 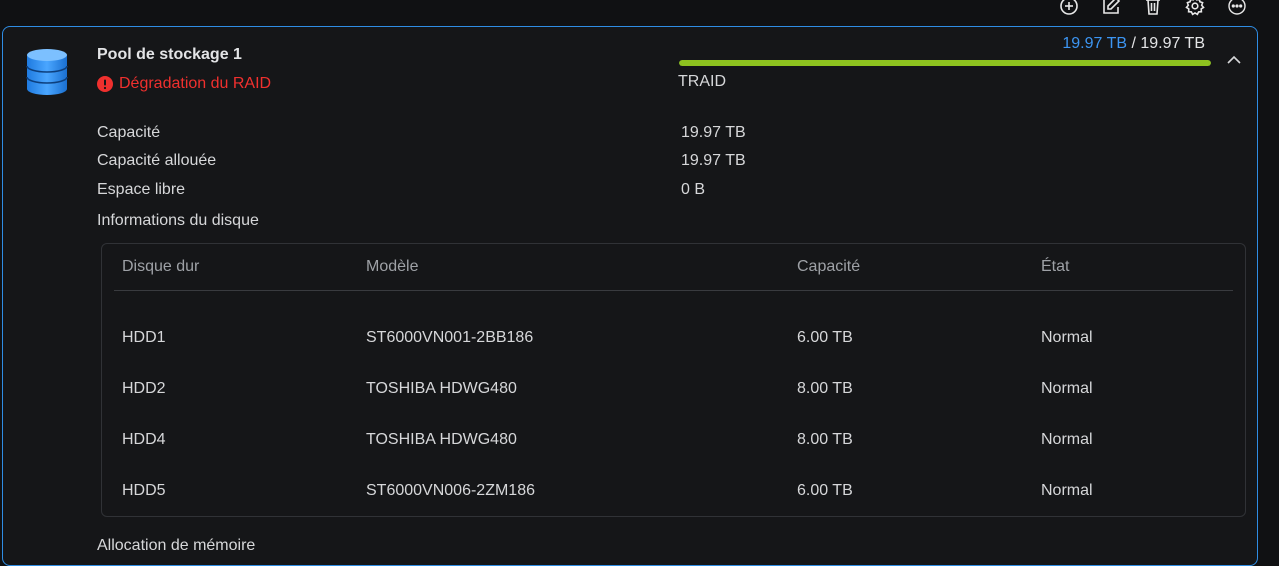 What do you see at coordinates (144, 439) in the screenshot?
I see `disk-id: HDD4` at bounding box center [144, 439].